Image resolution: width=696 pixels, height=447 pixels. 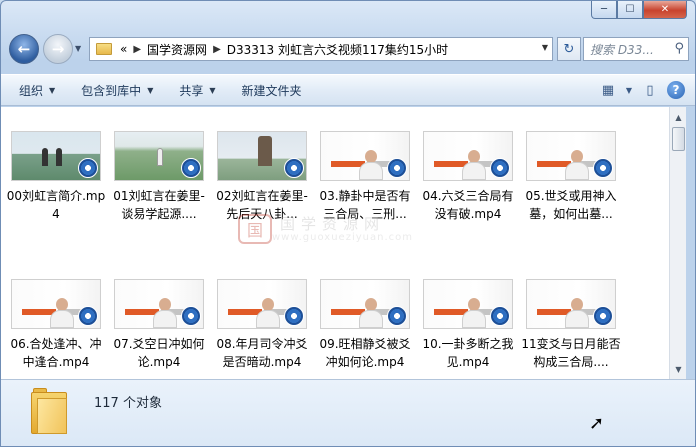 I want to click on file-name: 08.年月司令冲爻是否暗动.mp4, so click(x=262, y=353).